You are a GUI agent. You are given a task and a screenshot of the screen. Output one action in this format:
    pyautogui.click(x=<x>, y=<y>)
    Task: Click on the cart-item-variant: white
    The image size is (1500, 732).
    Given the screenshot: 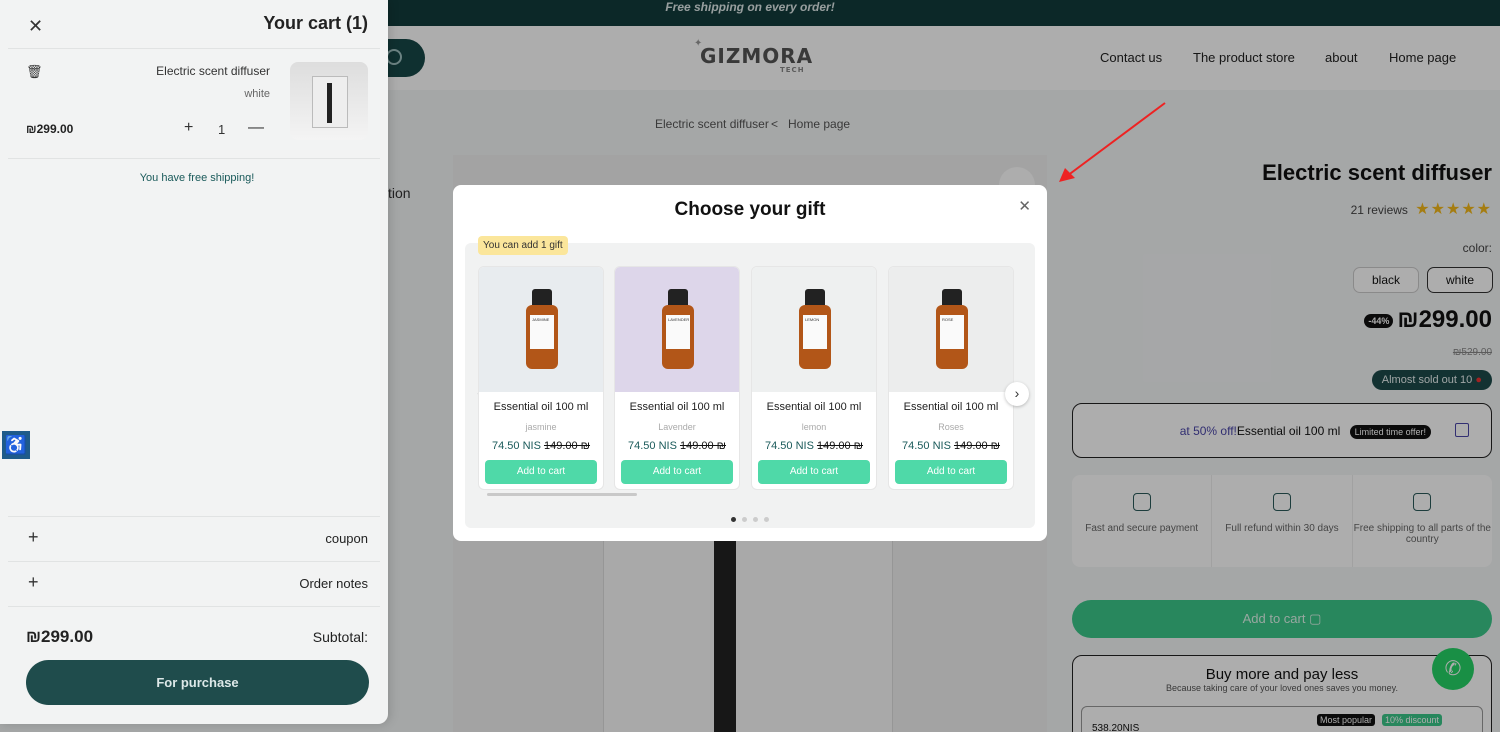 What is the action you would take?
    pyautogui.click(x=257, y=94)
    